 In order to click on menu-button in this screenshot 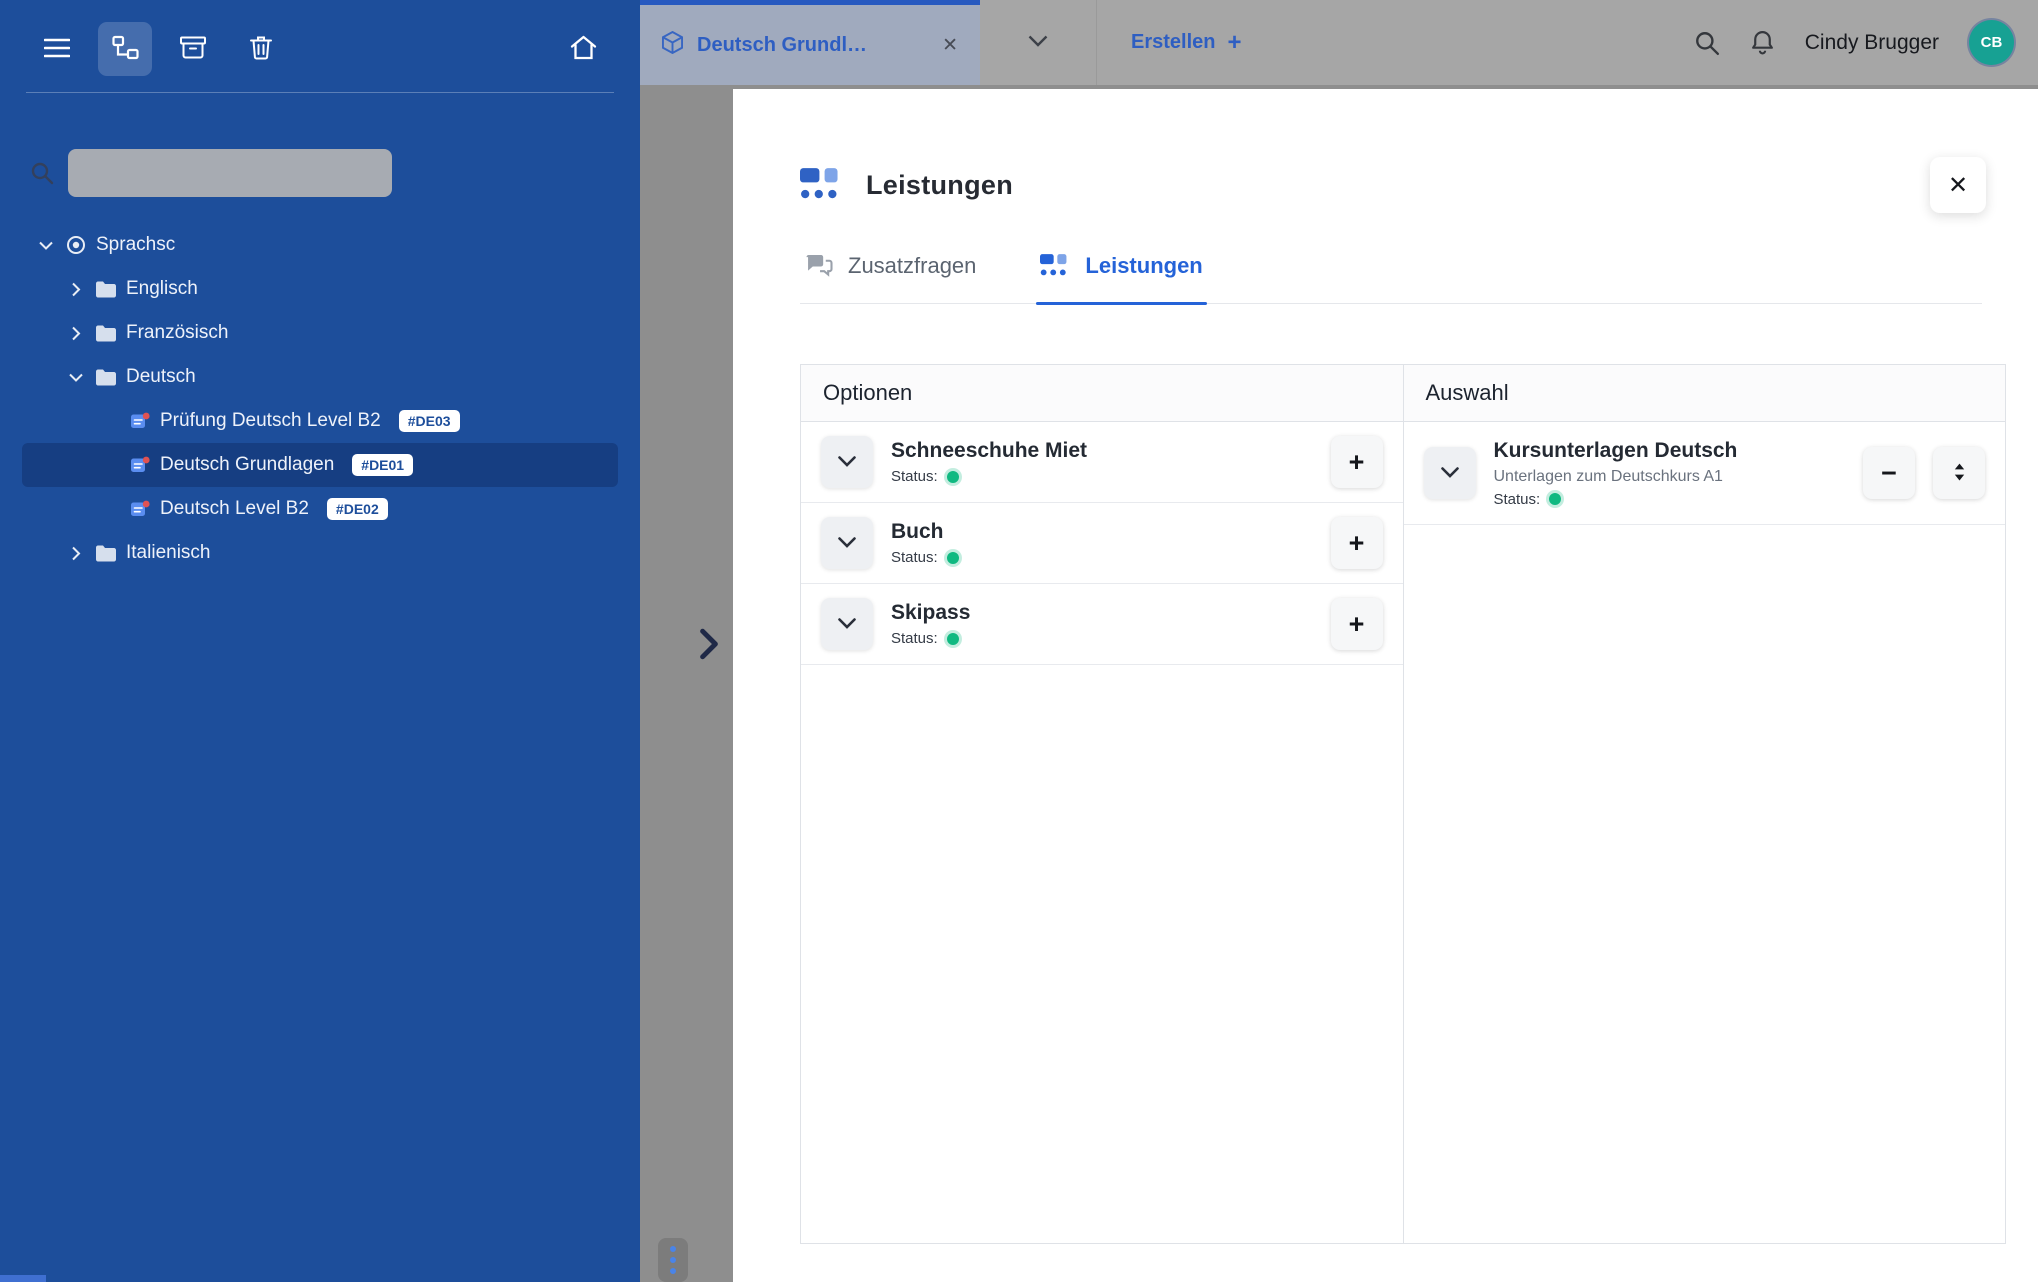, I will do `click(57, 49)`.